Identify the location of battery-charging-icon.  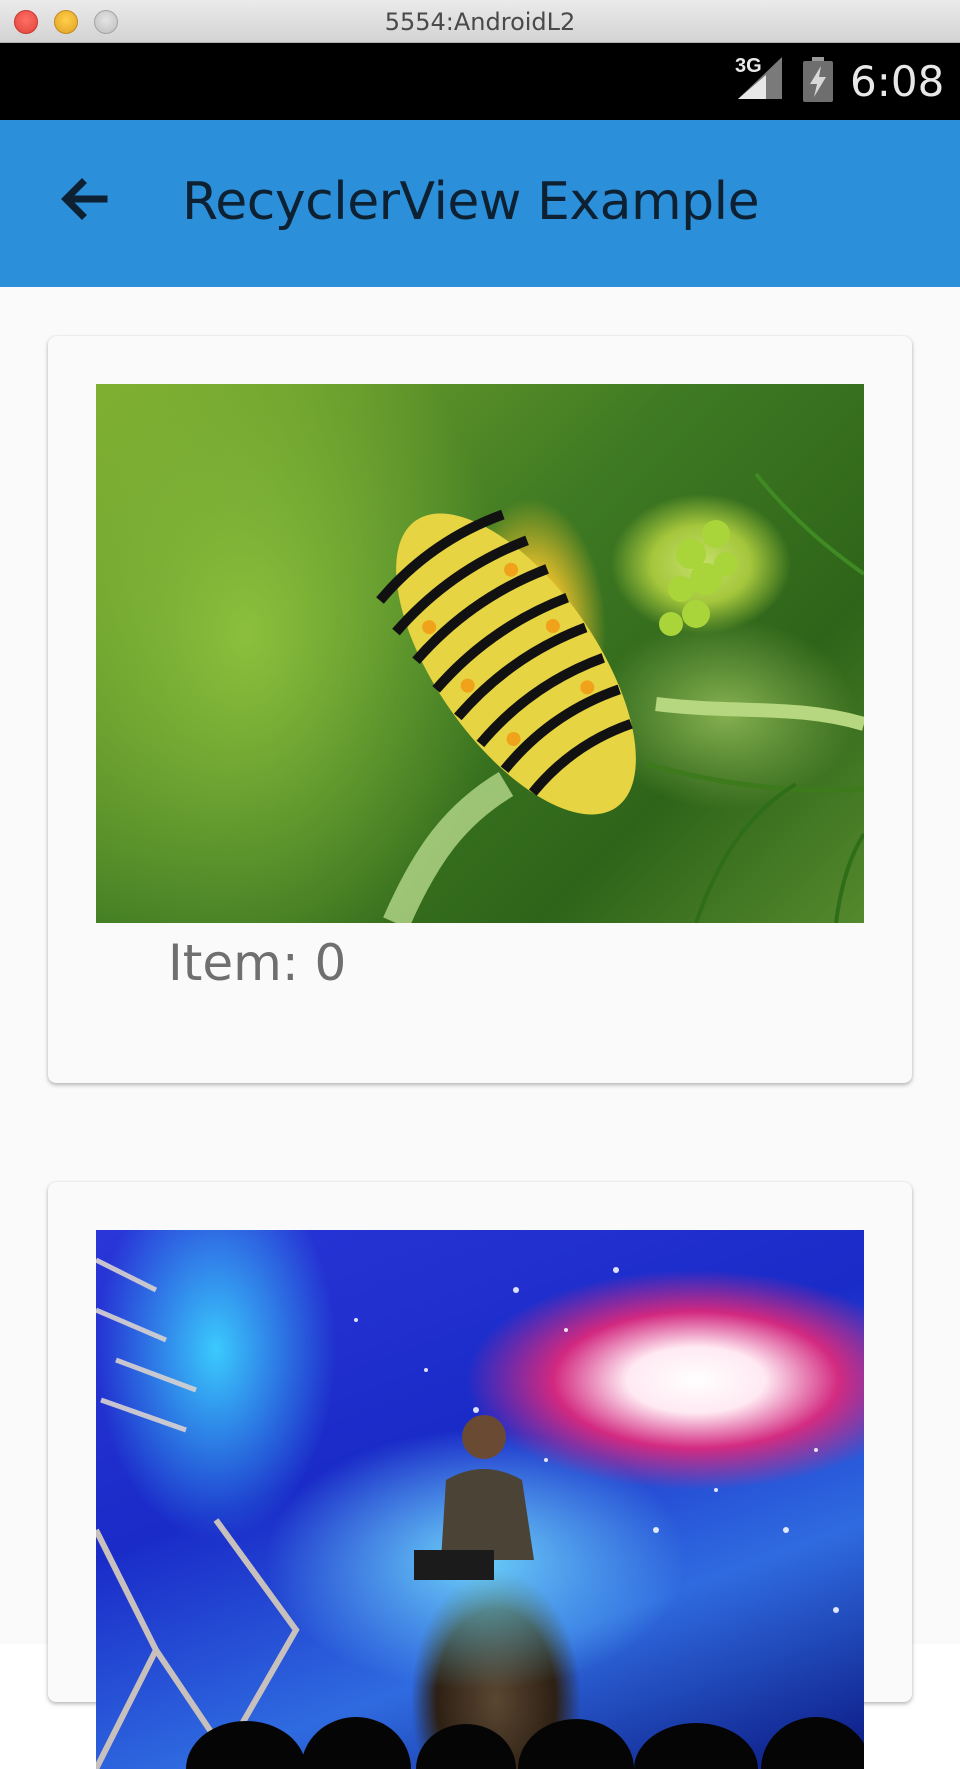
(818, 79).